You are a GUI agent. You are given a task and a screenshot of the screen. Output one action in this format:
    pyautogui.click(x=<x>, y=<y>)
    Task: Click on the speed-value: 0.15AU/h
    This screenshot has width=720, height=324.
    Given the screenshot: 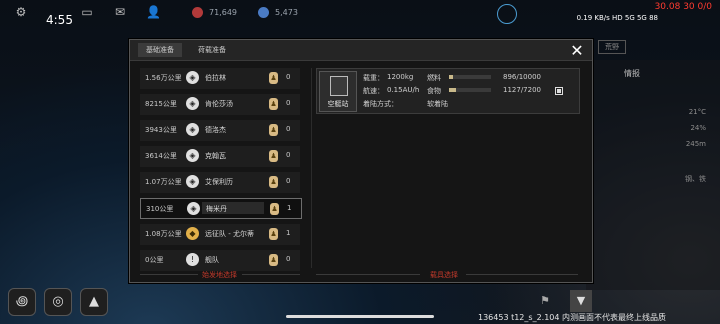 What is the action you would take?
    pyautogui.click(x=403, y=90)
    